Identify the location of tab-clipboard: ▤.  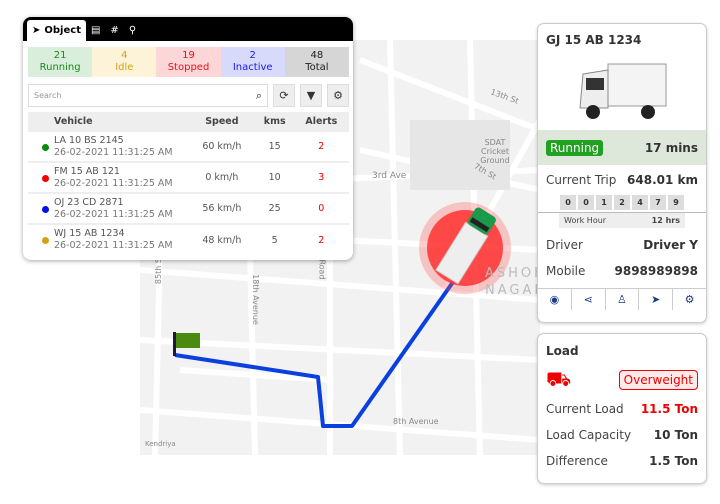
(95, 30).